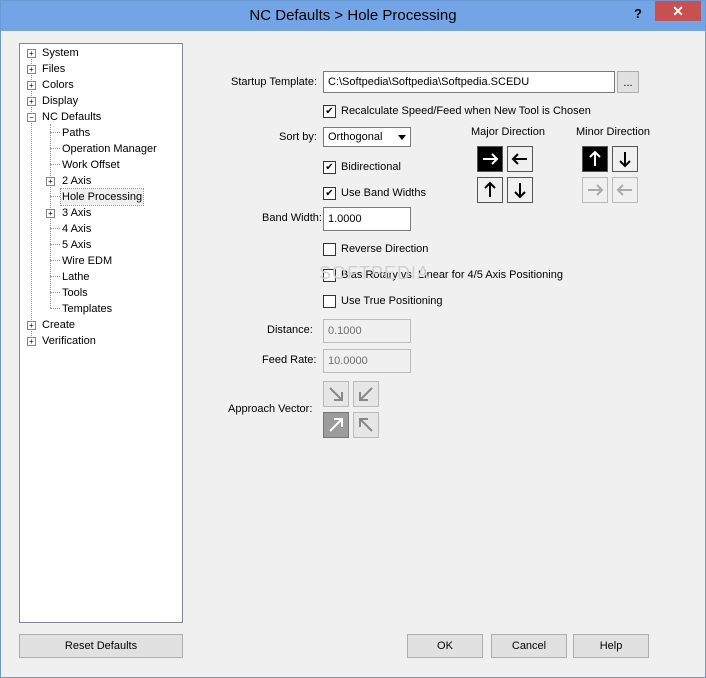 The width and height of the screenshot is (706, 678). I want to click on major-direction-label: Major Direction, so click(508, 132).